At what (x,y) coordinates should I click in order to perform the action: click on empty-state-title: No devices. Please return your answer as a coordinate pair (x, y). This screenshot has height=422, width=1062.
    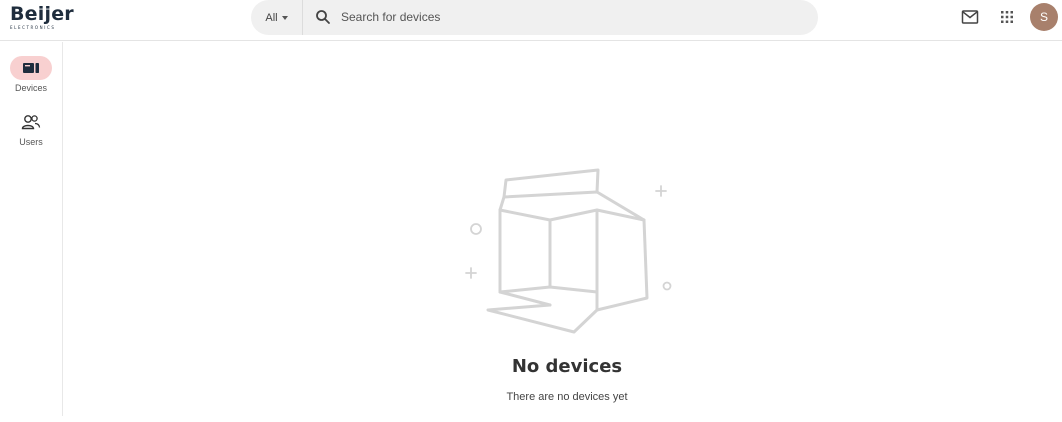
    Looking at the image, I should click on (567, 366).